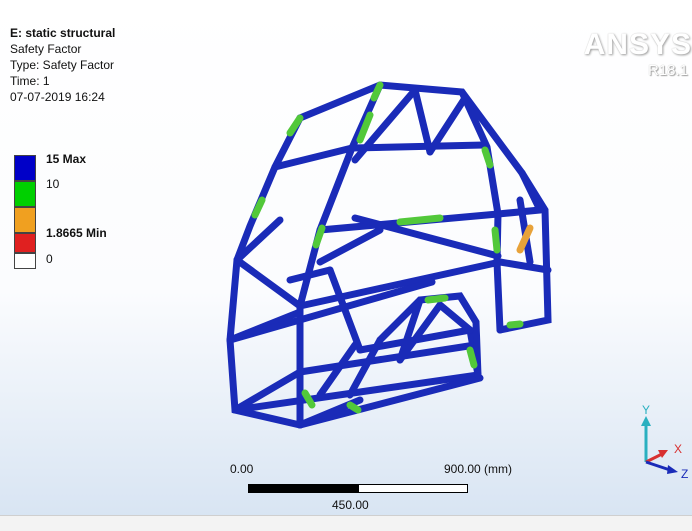  Describe the element at coordinates (346, 523) in the screenshot. I see `status-strip` at that location.